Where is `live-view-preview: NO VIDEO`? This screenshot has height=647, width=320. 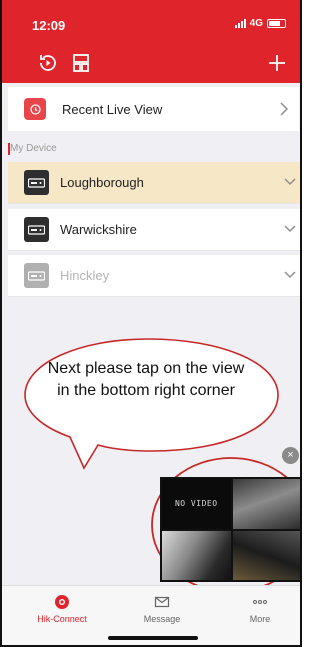
live-view-preview: NO VIDEO is located at coordinates (230, 529).